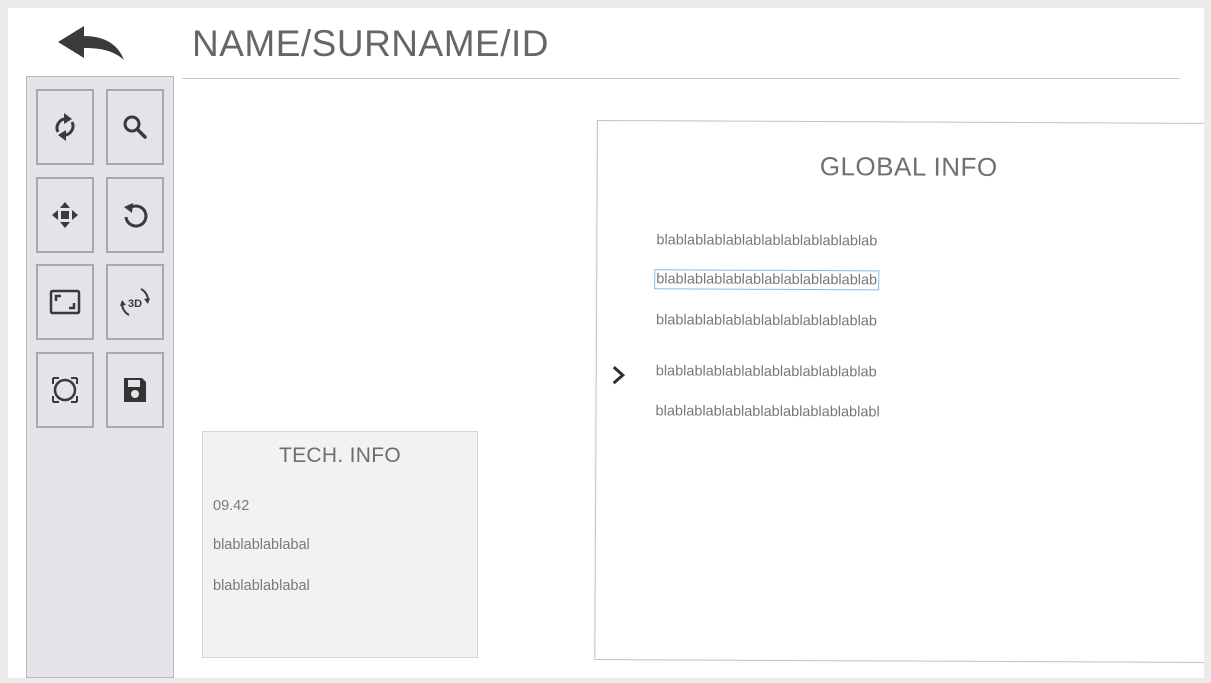 This screenshot has width=1211, height=683. What do you see at coordinates (767, 280) in the screenshot?
I see `global-info-line-selected: blablablablablablablablablablablab` at bounding box center [767, 280].